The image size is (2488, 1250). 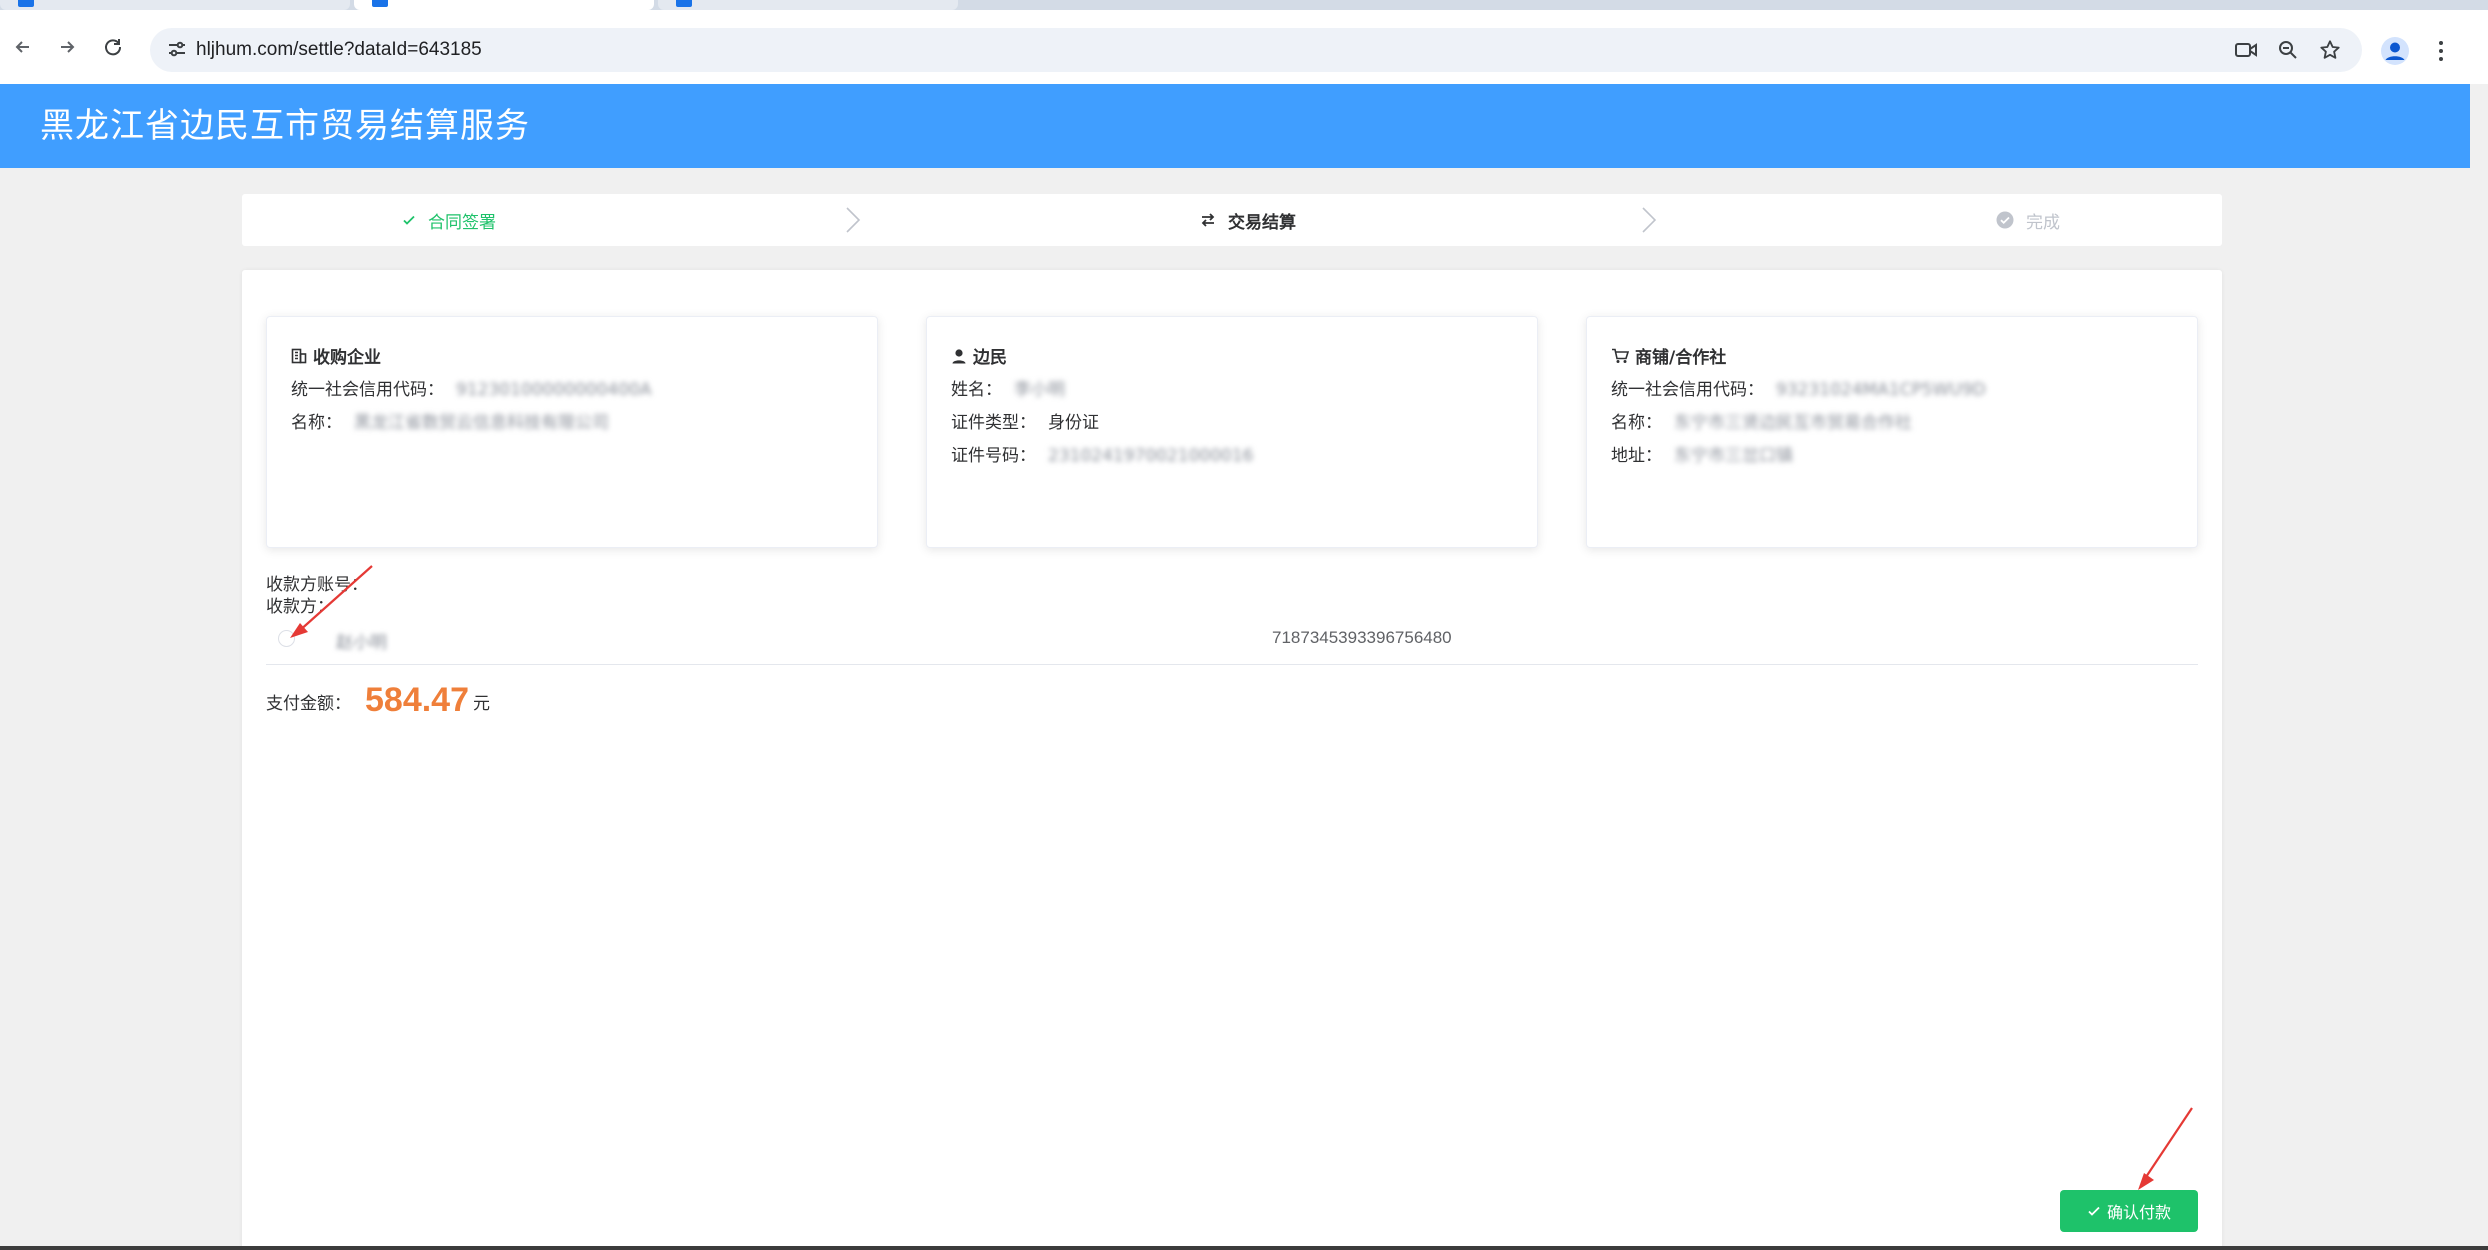 What do you see at coordinates (1102, 456) in the screenshot?
I see `resident-id-number: 证件号码： 2310241970021000016` at bounding box center [1102, 456].